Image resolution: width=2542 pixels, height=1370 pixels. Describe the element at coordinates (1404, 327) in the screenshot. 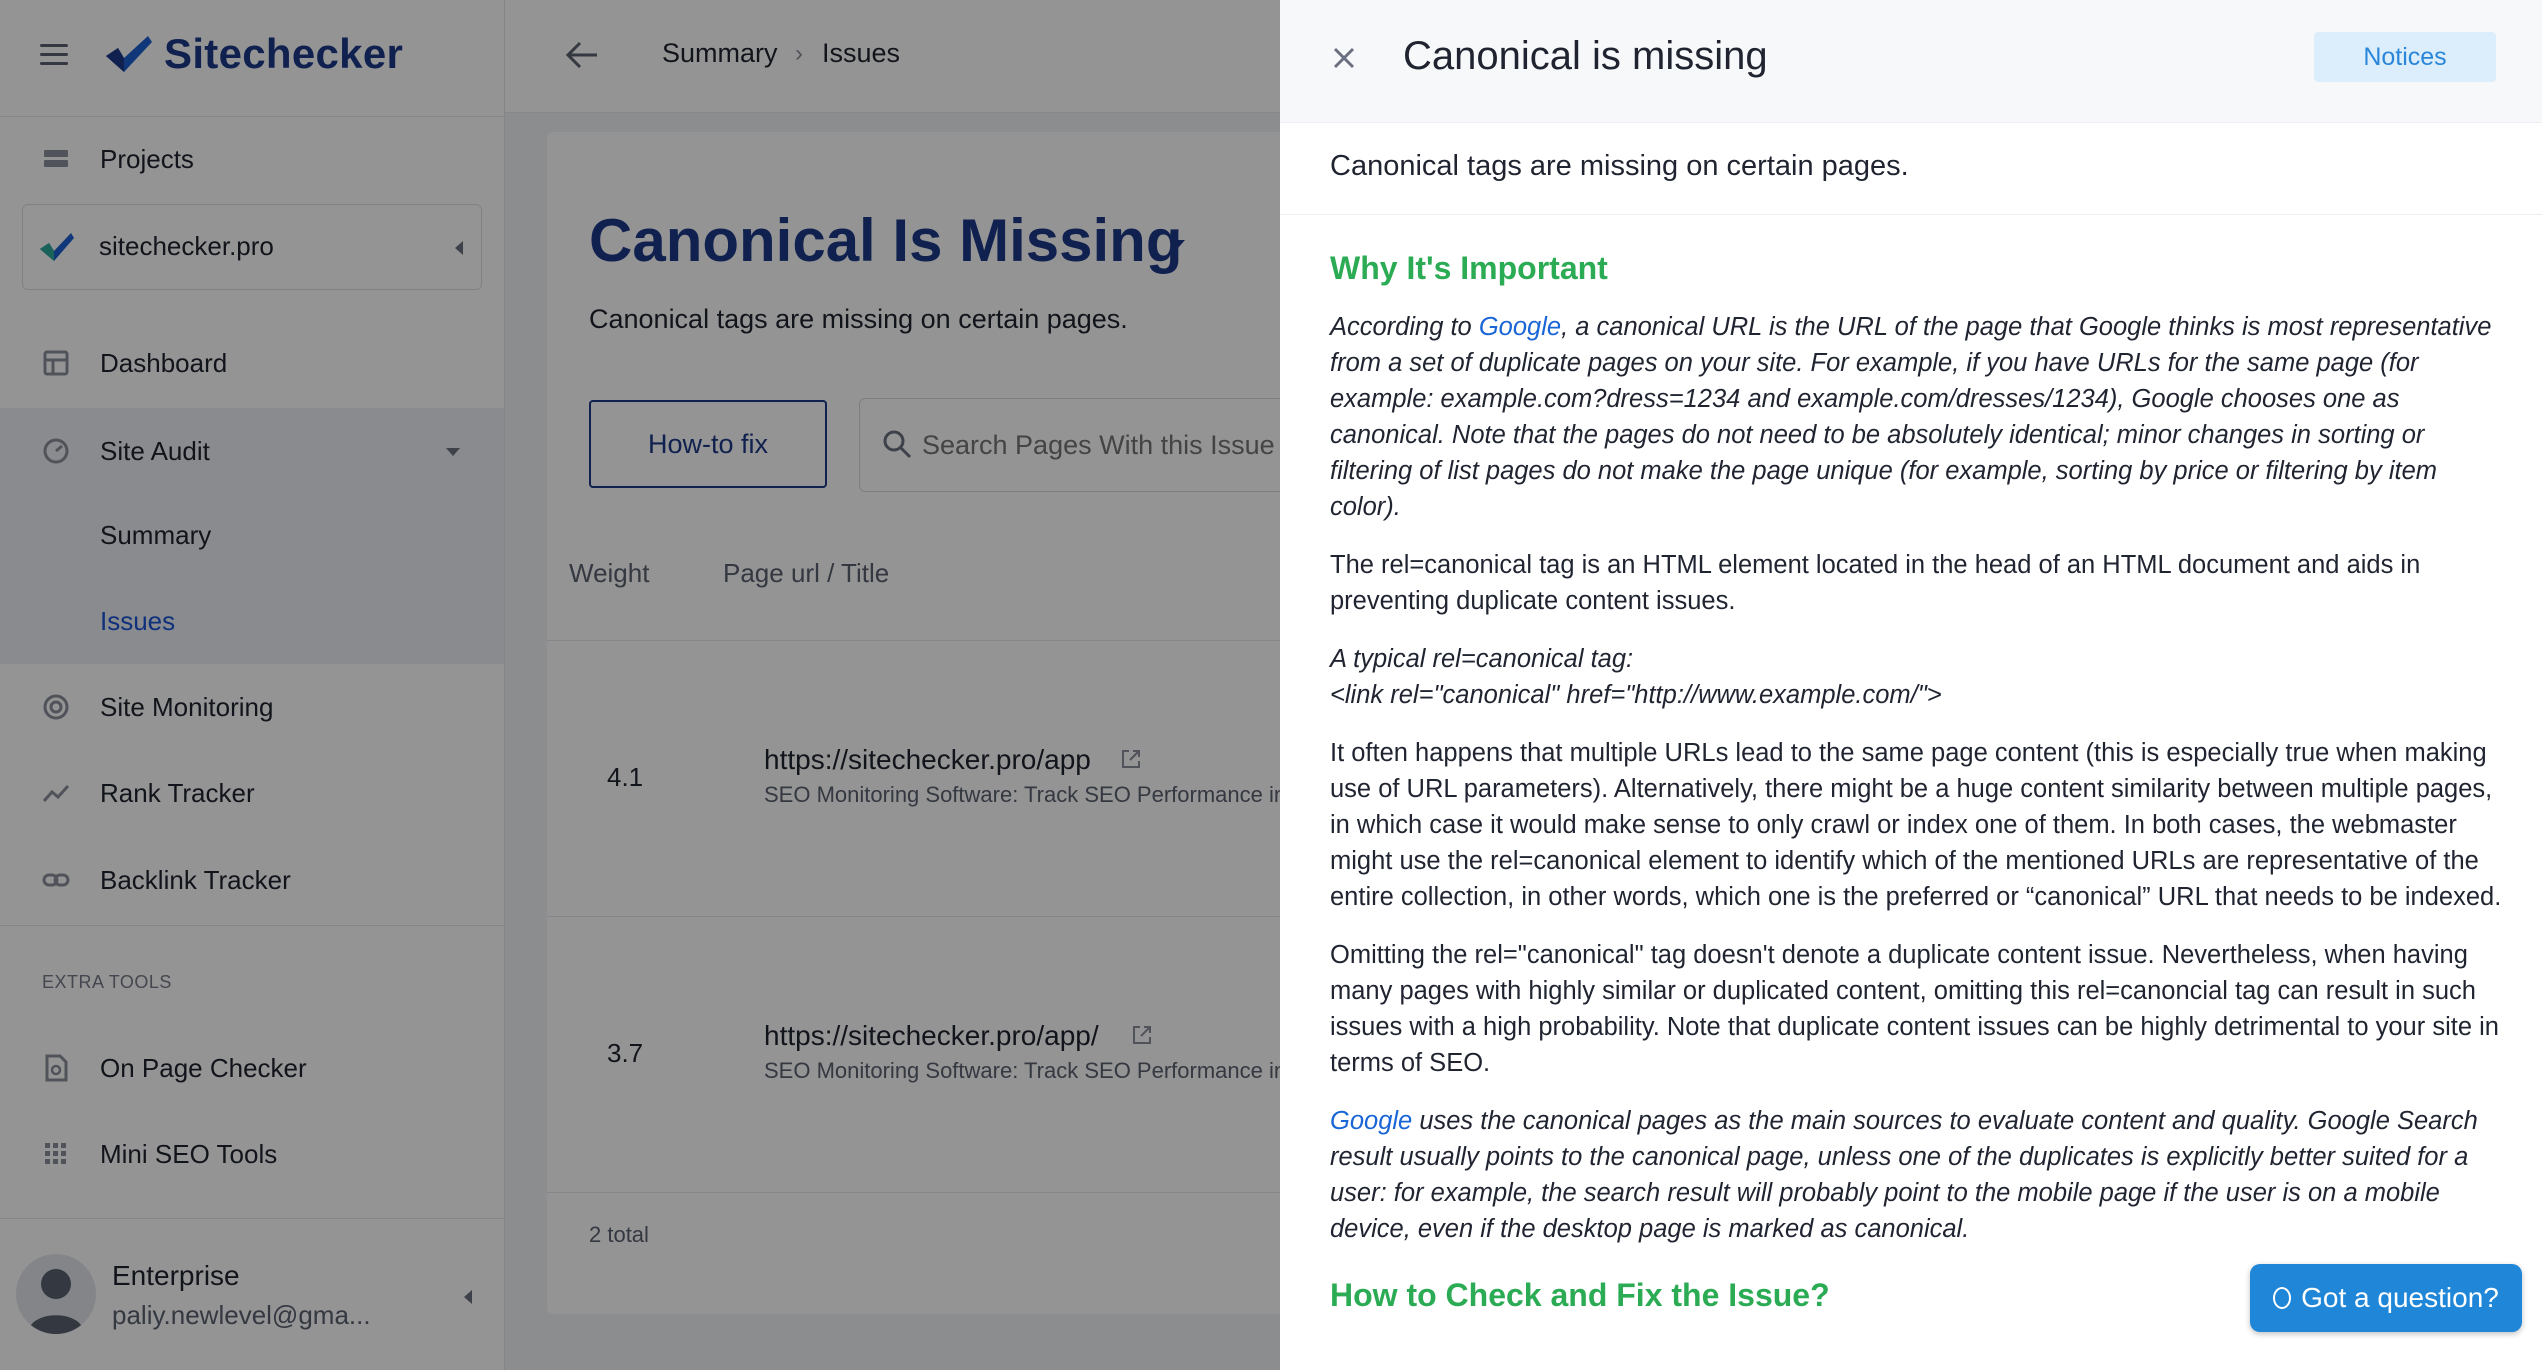

I see `text-lead: According to` at that location.